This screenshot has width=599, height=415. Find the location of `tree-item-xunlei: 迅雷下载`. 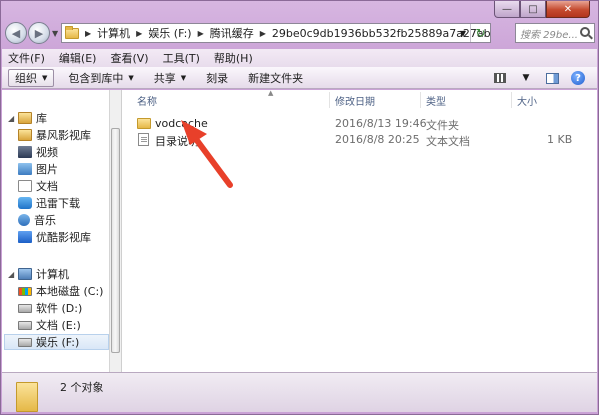

tree-item-xunlei: 迅雷下载 is located at coordinates (49, 203).